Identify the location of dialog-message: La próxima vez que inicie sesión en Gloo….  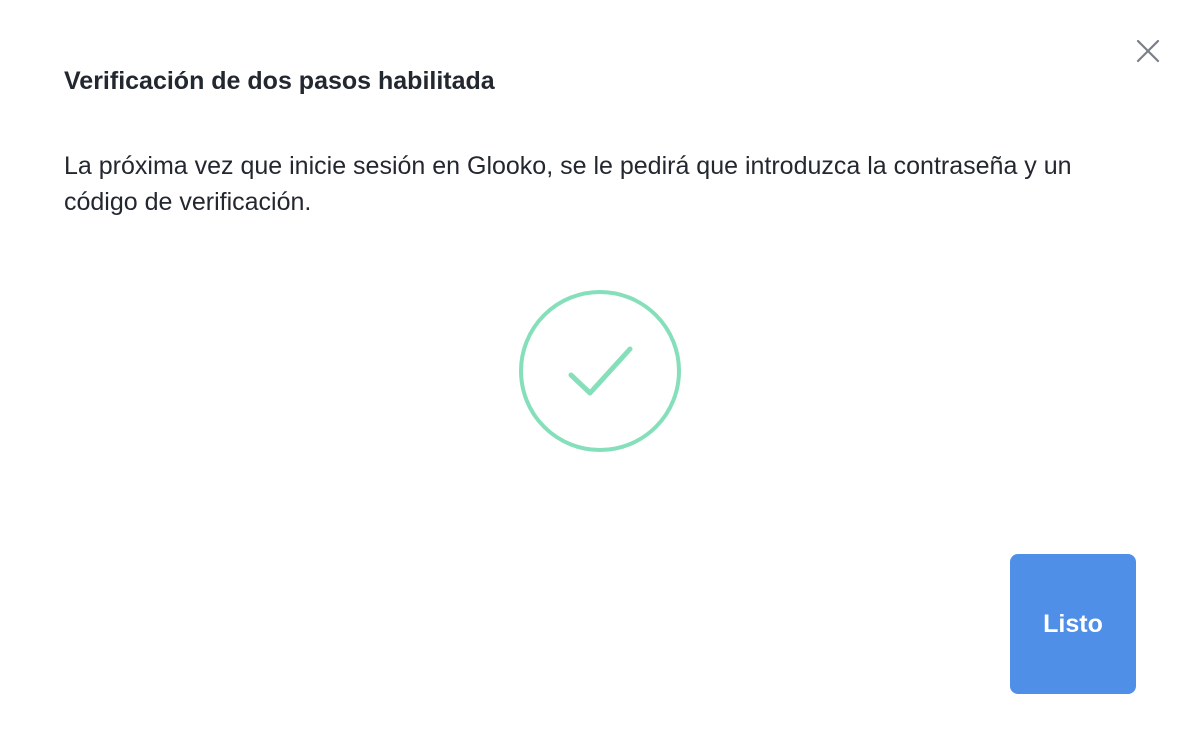
(568, 184).